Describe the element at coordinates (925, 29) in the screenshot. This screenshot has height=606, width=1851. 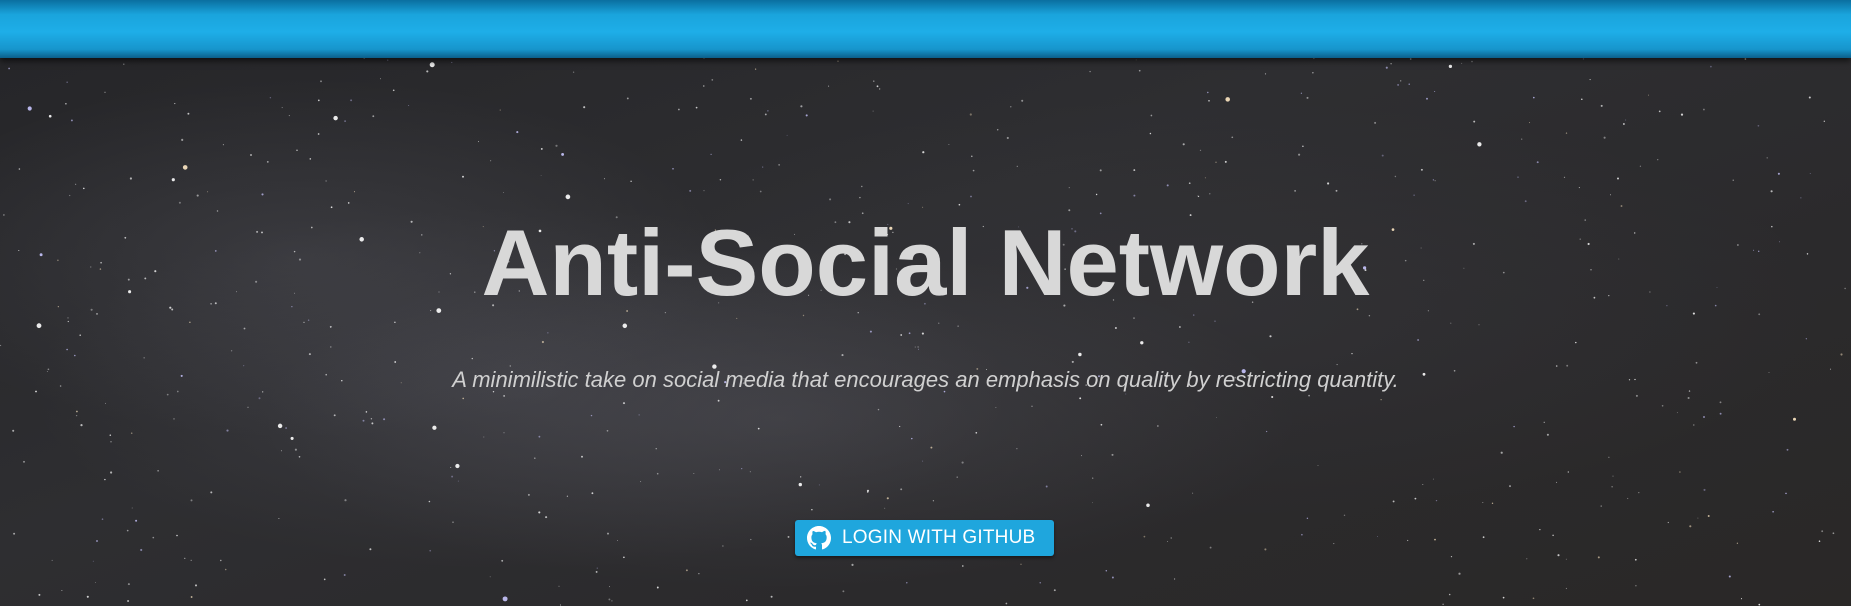
I see `top-navbar` at that location.